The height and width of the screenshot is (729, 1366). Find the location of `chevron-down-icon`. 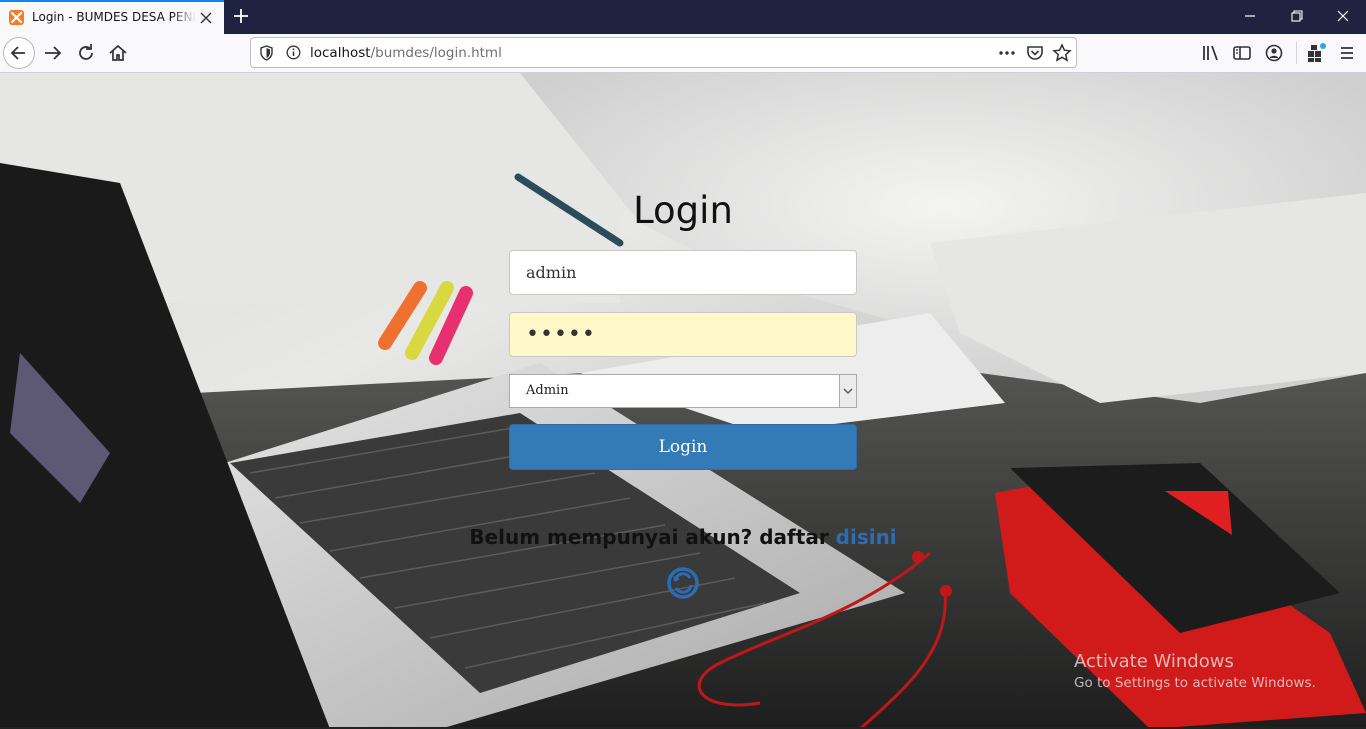

chevron-down-icon is located at coordinates (848, 391).